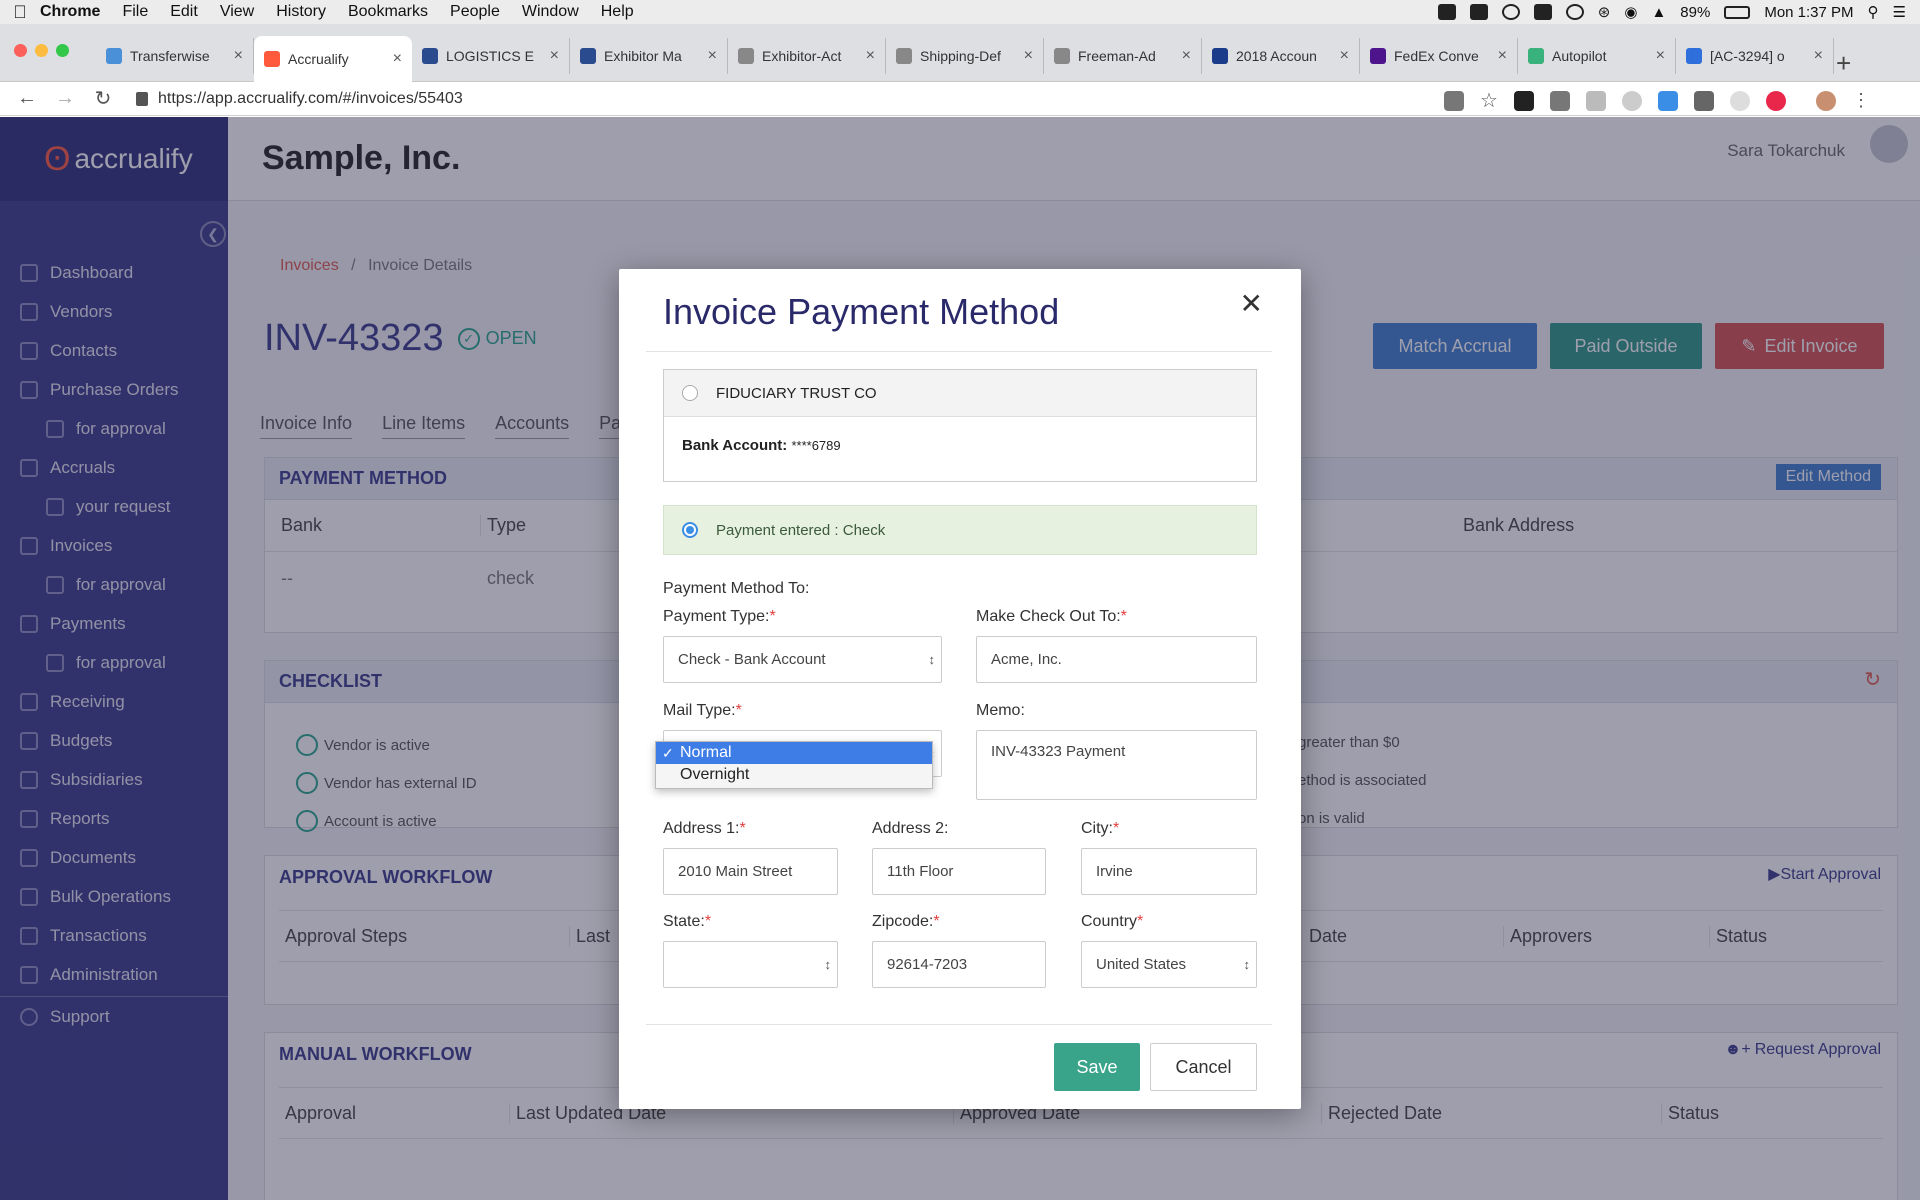  Describe the element at coordinates (1808, 12) in the screenshot. I see `clock: Mon 1:37 PM` at that location.